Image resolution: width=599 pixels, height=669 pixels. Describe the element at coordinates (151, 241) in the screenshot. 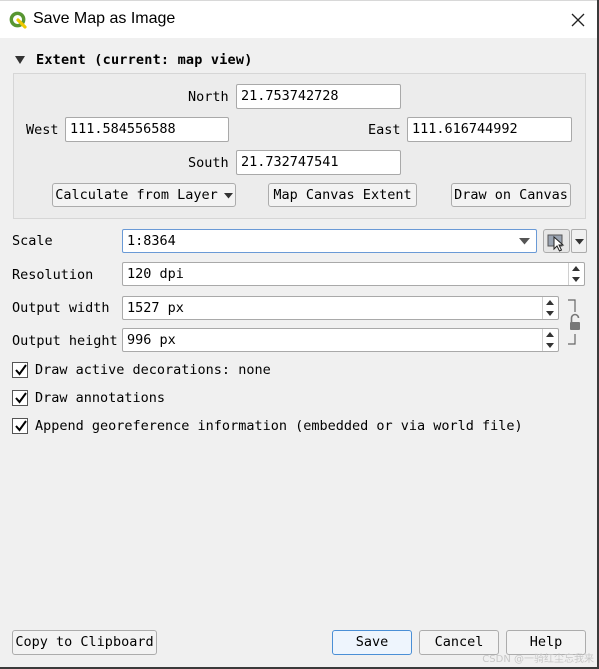

I see `scale-value: 1:8364` at that location.